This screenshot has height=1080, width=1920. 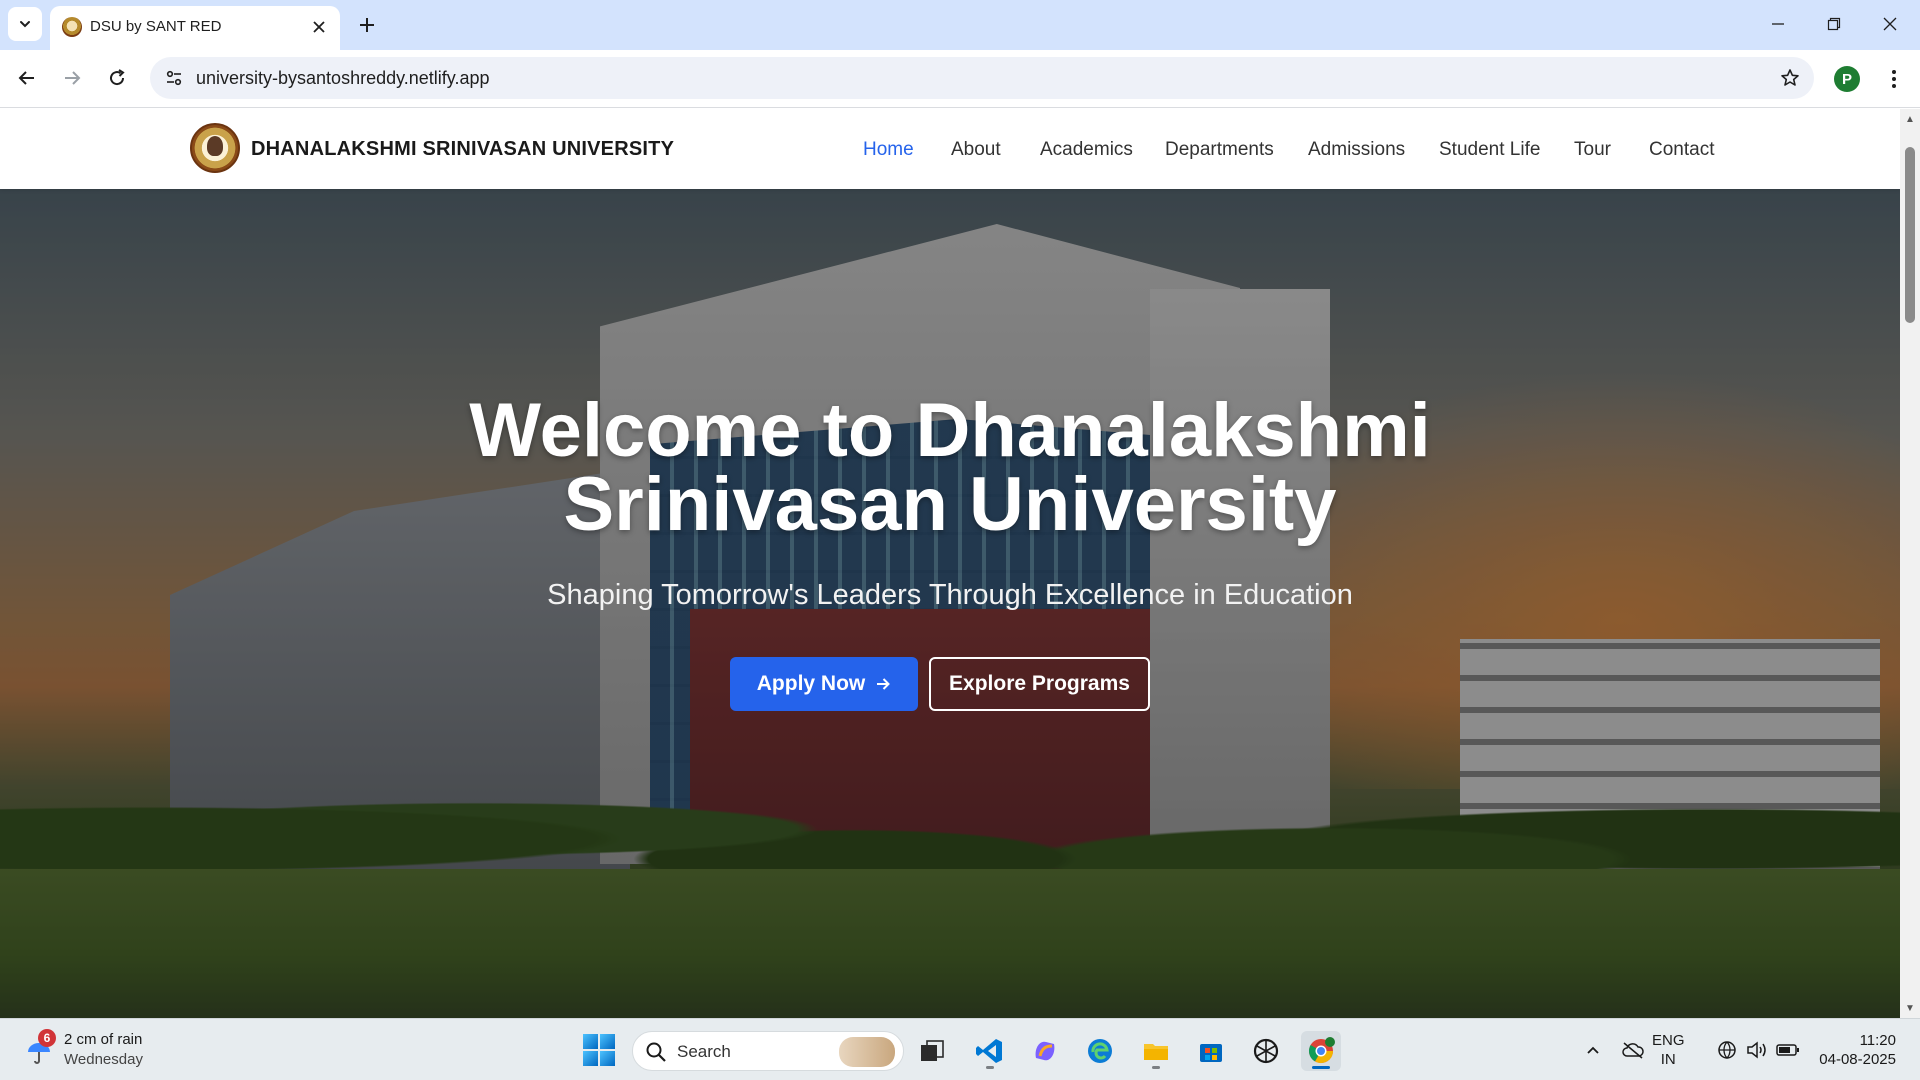 I want to click on chevron-down-icon, so click(x=25, y=24).